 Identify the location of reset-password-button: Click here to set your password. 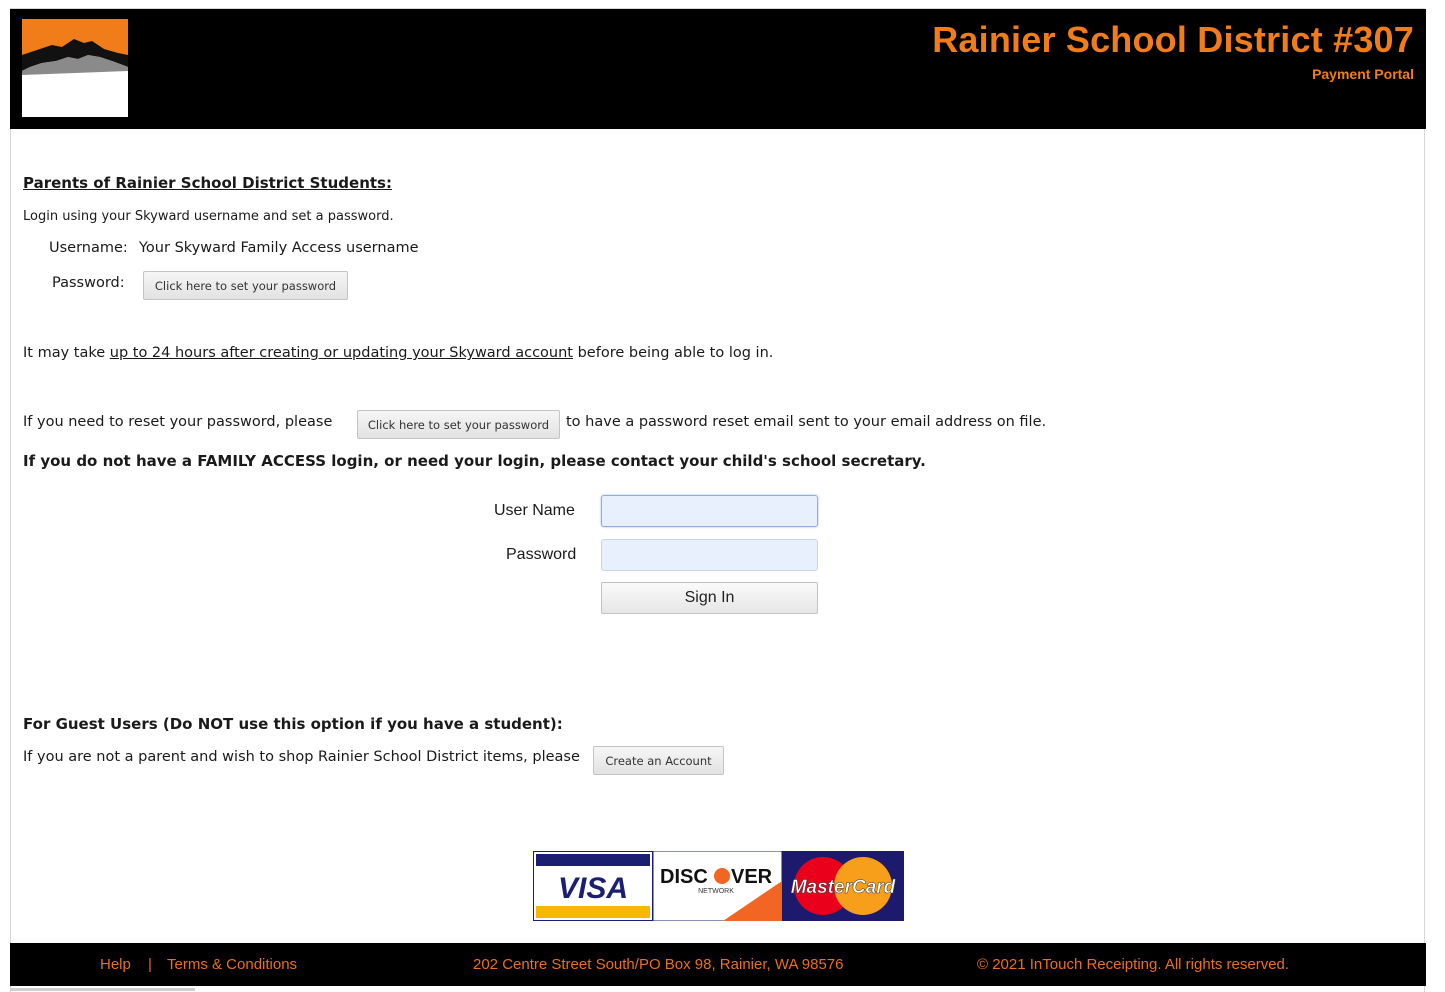
(458, 424).